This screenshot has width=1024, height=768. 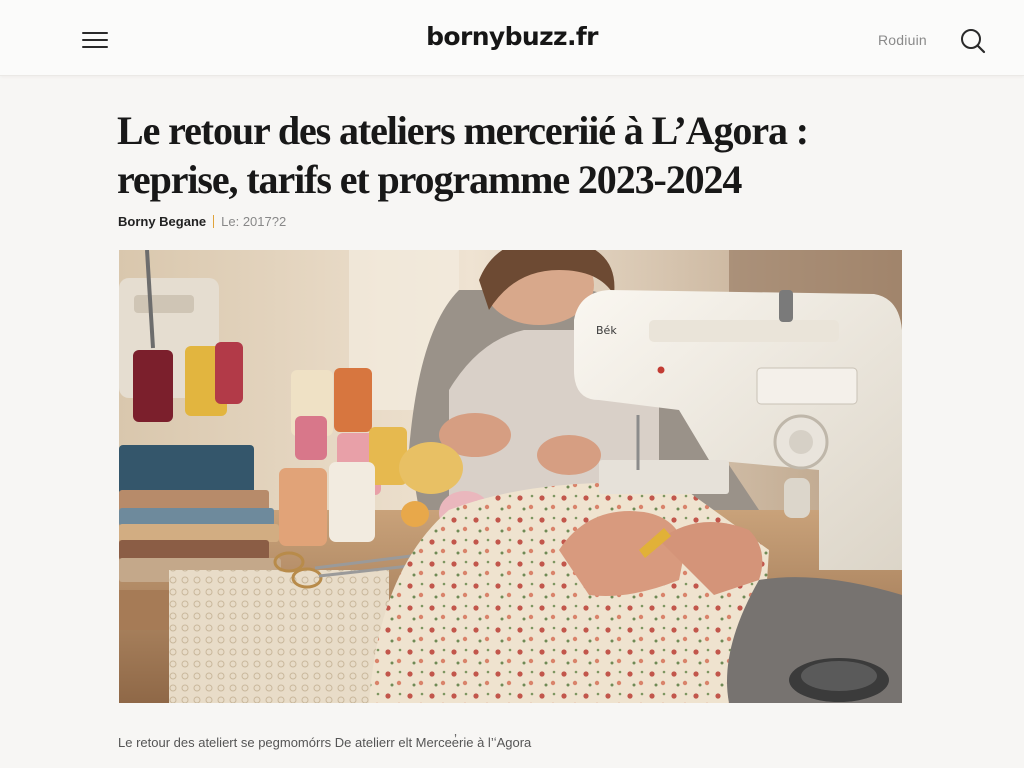 What do you see at coordinates (973, 41) in the screenshot?
I see `search-icon` at bounding box center [973, 41].